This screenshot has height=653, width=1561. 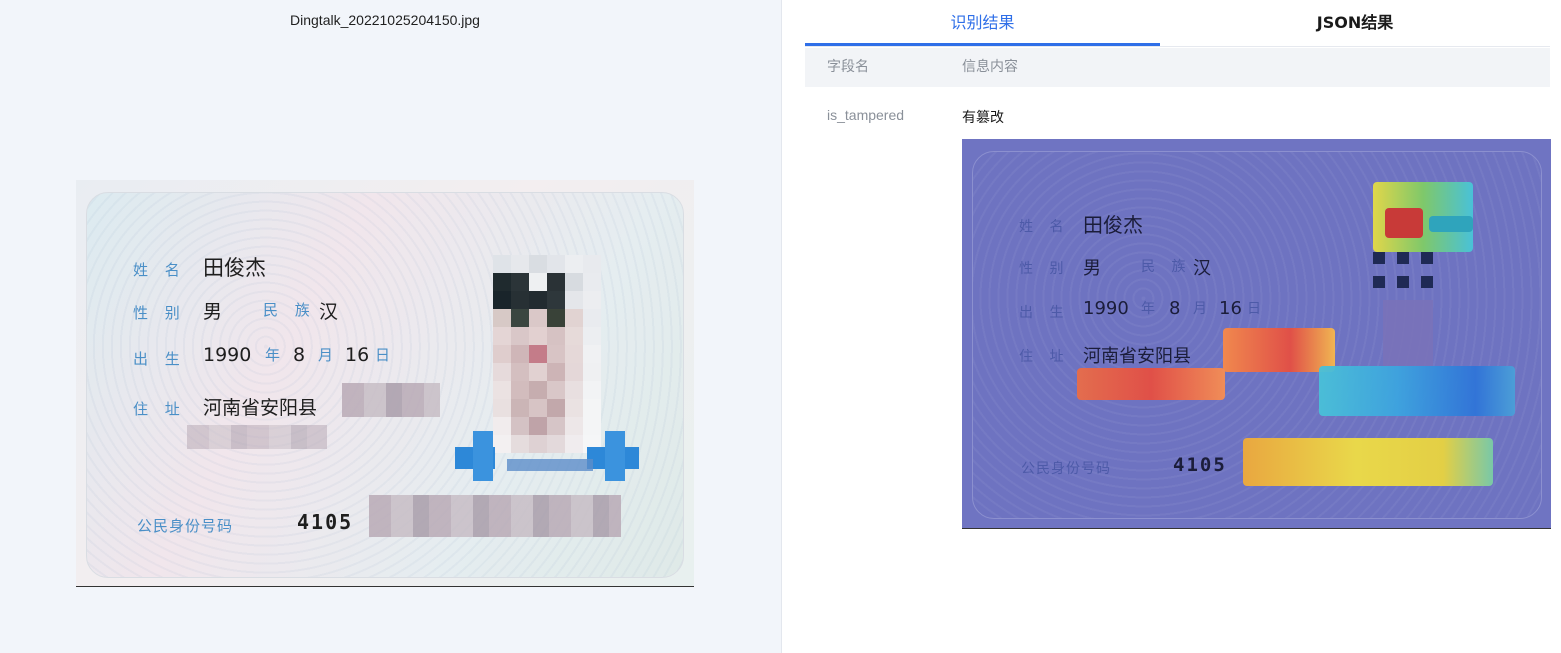 I want to click on overlay-ethnicity: 汉, so click(x=1202, y=268).